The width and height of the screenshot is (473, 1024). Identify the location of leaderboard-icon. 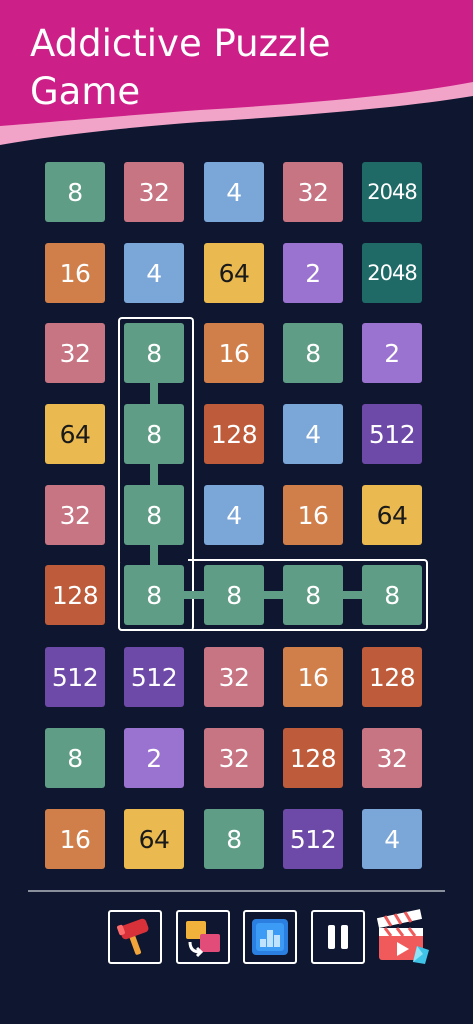
(270, 937).